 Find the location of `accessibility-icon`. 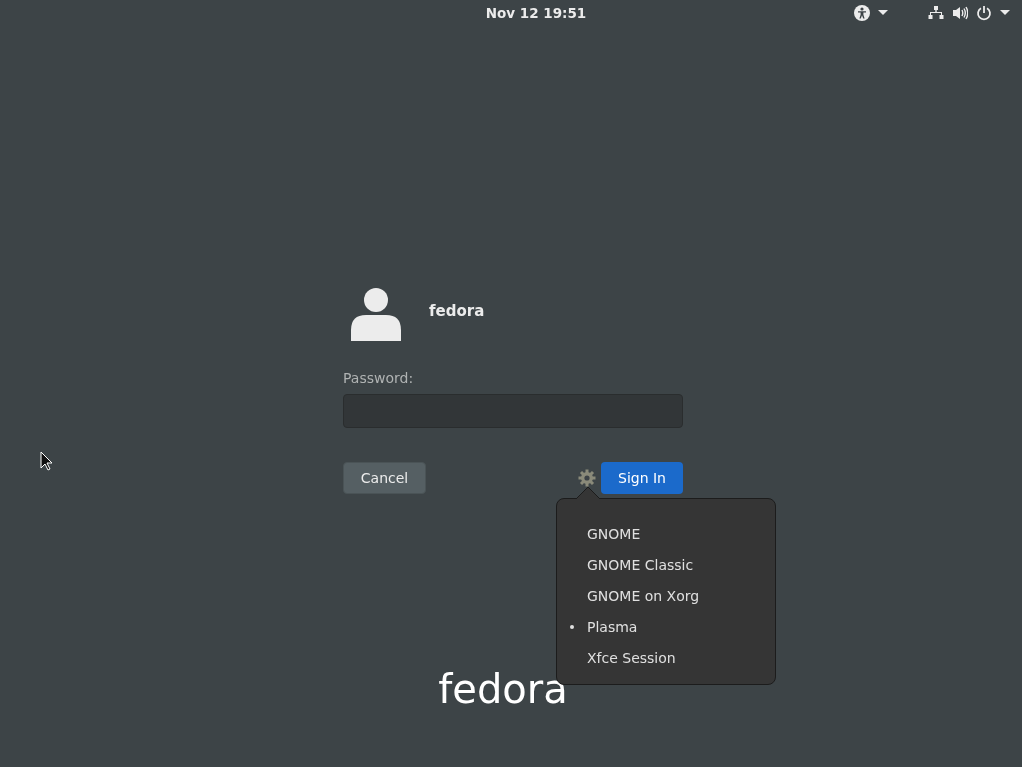

accessibility-icon is located at coordinates (862, 13).